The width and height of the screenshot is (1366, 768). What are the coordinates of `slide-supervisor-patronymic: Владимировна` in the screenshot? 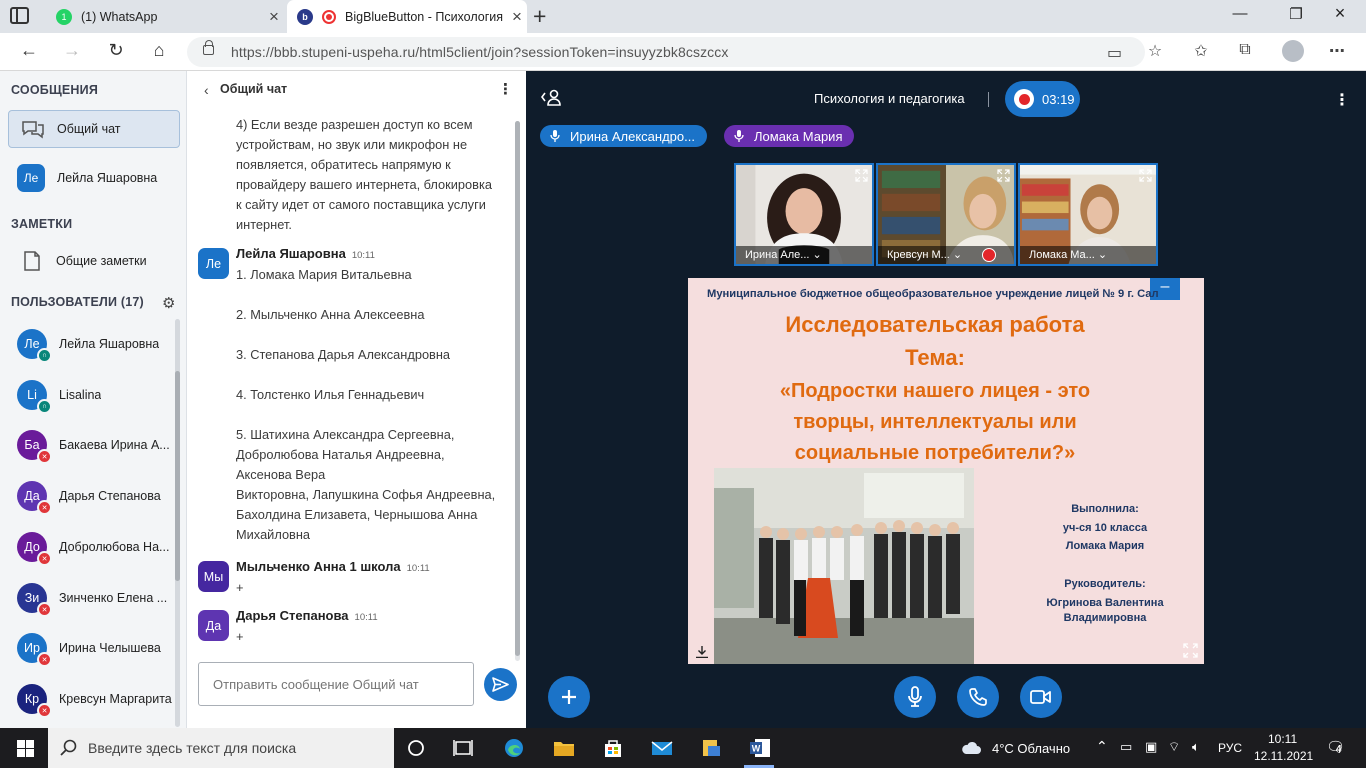 It's located at (1105, 618).